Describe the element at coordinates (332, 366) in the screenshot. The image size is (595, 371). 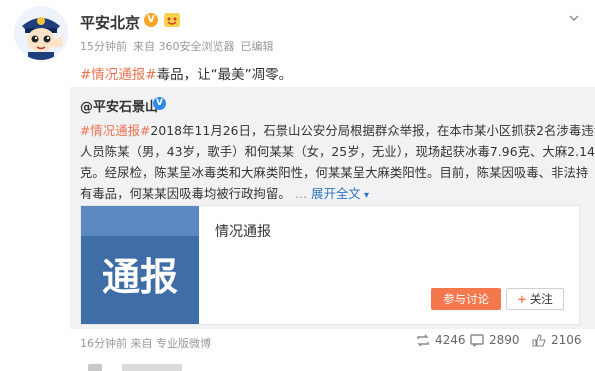
I see `next-post-edge` at that location.